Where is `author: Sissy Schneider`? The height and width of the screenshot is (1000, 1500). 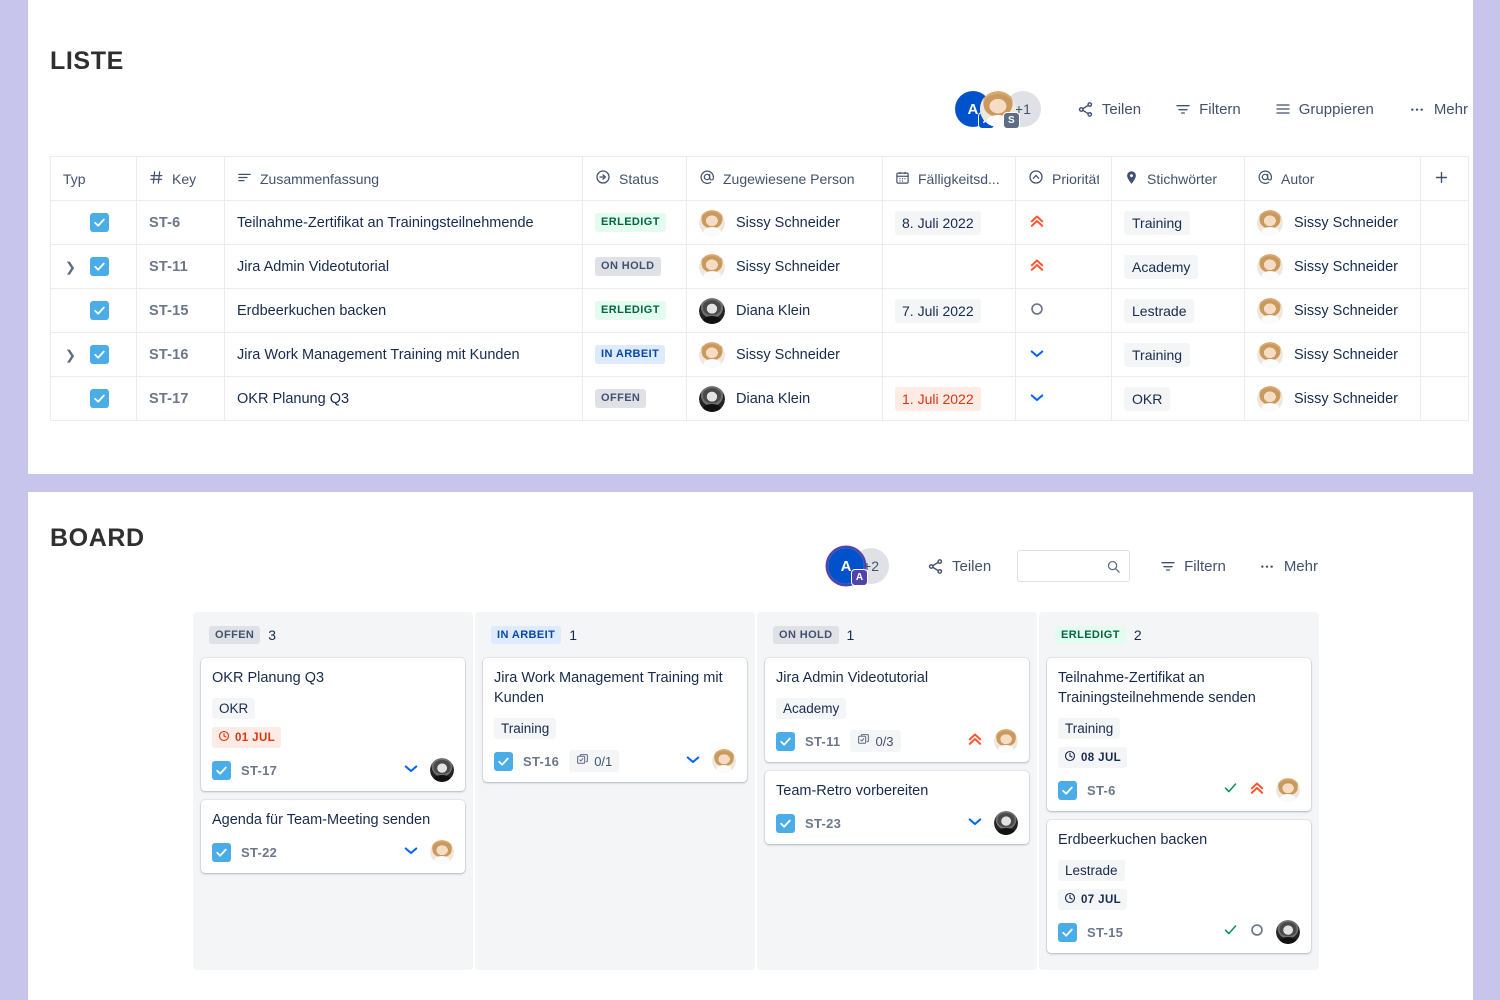 author: Sissy Schneider is located at coordinates (1332, 354).